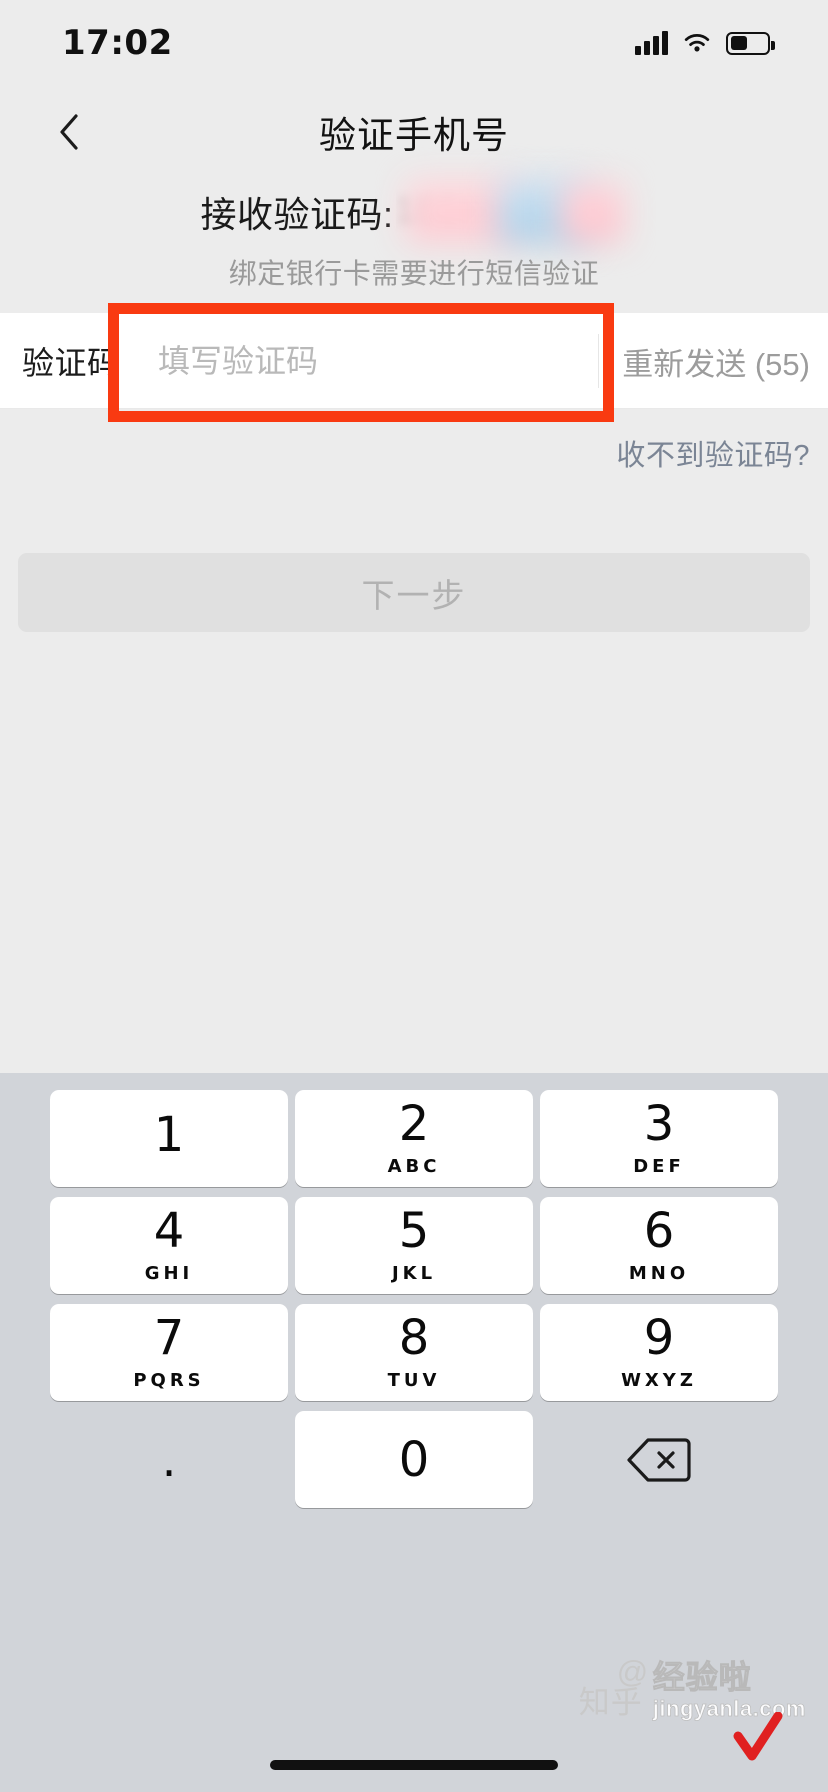 The width and height of the screenshot is (828, 1792). I want to click on receive-code-label: 接收验证码:, so click(297, 214).